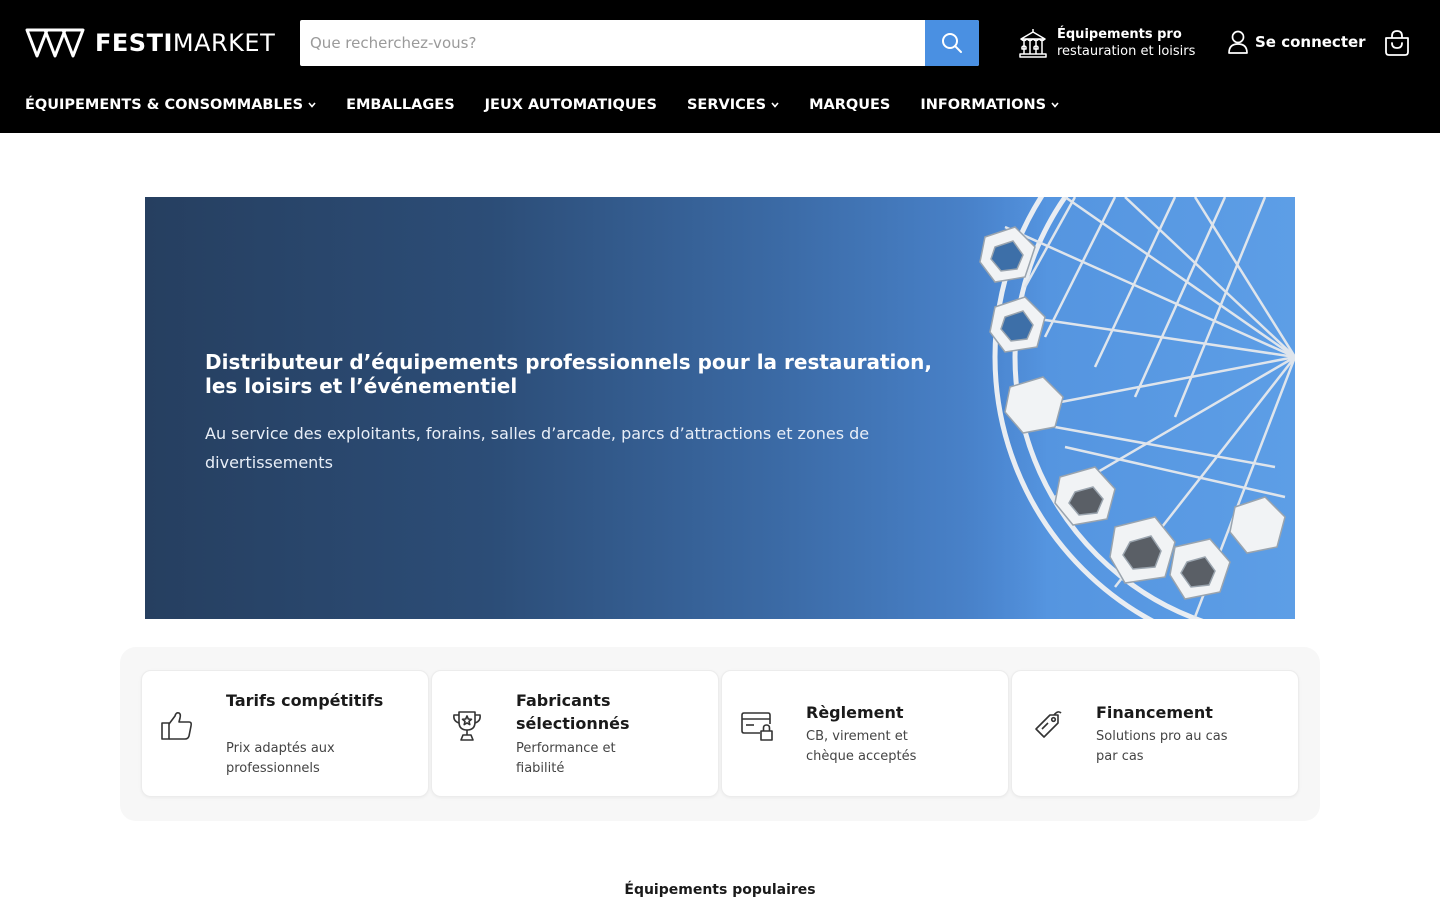 Image resolution: width=1440 pixels, height=900 pixels. Describe the element at coordinates (1238, 42) in the screenshot. I see `user-icon` at that location.